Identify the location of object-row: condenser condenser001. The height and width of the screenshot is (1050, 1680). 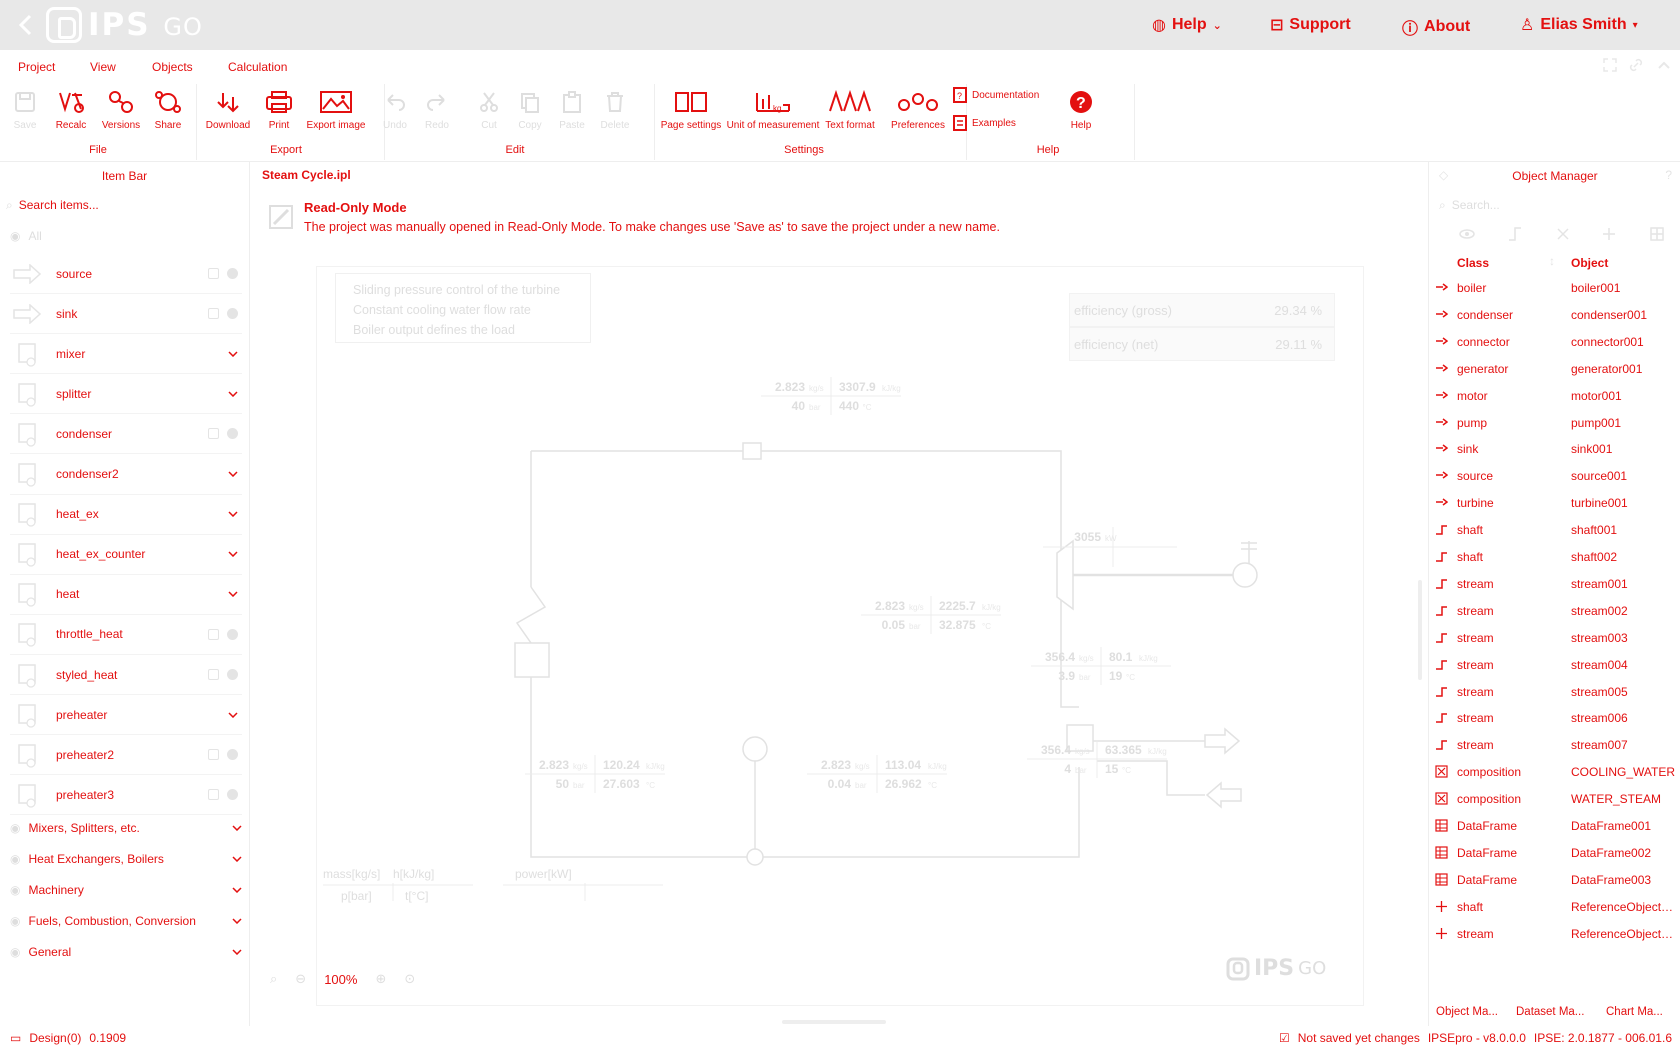
(1554, 314).